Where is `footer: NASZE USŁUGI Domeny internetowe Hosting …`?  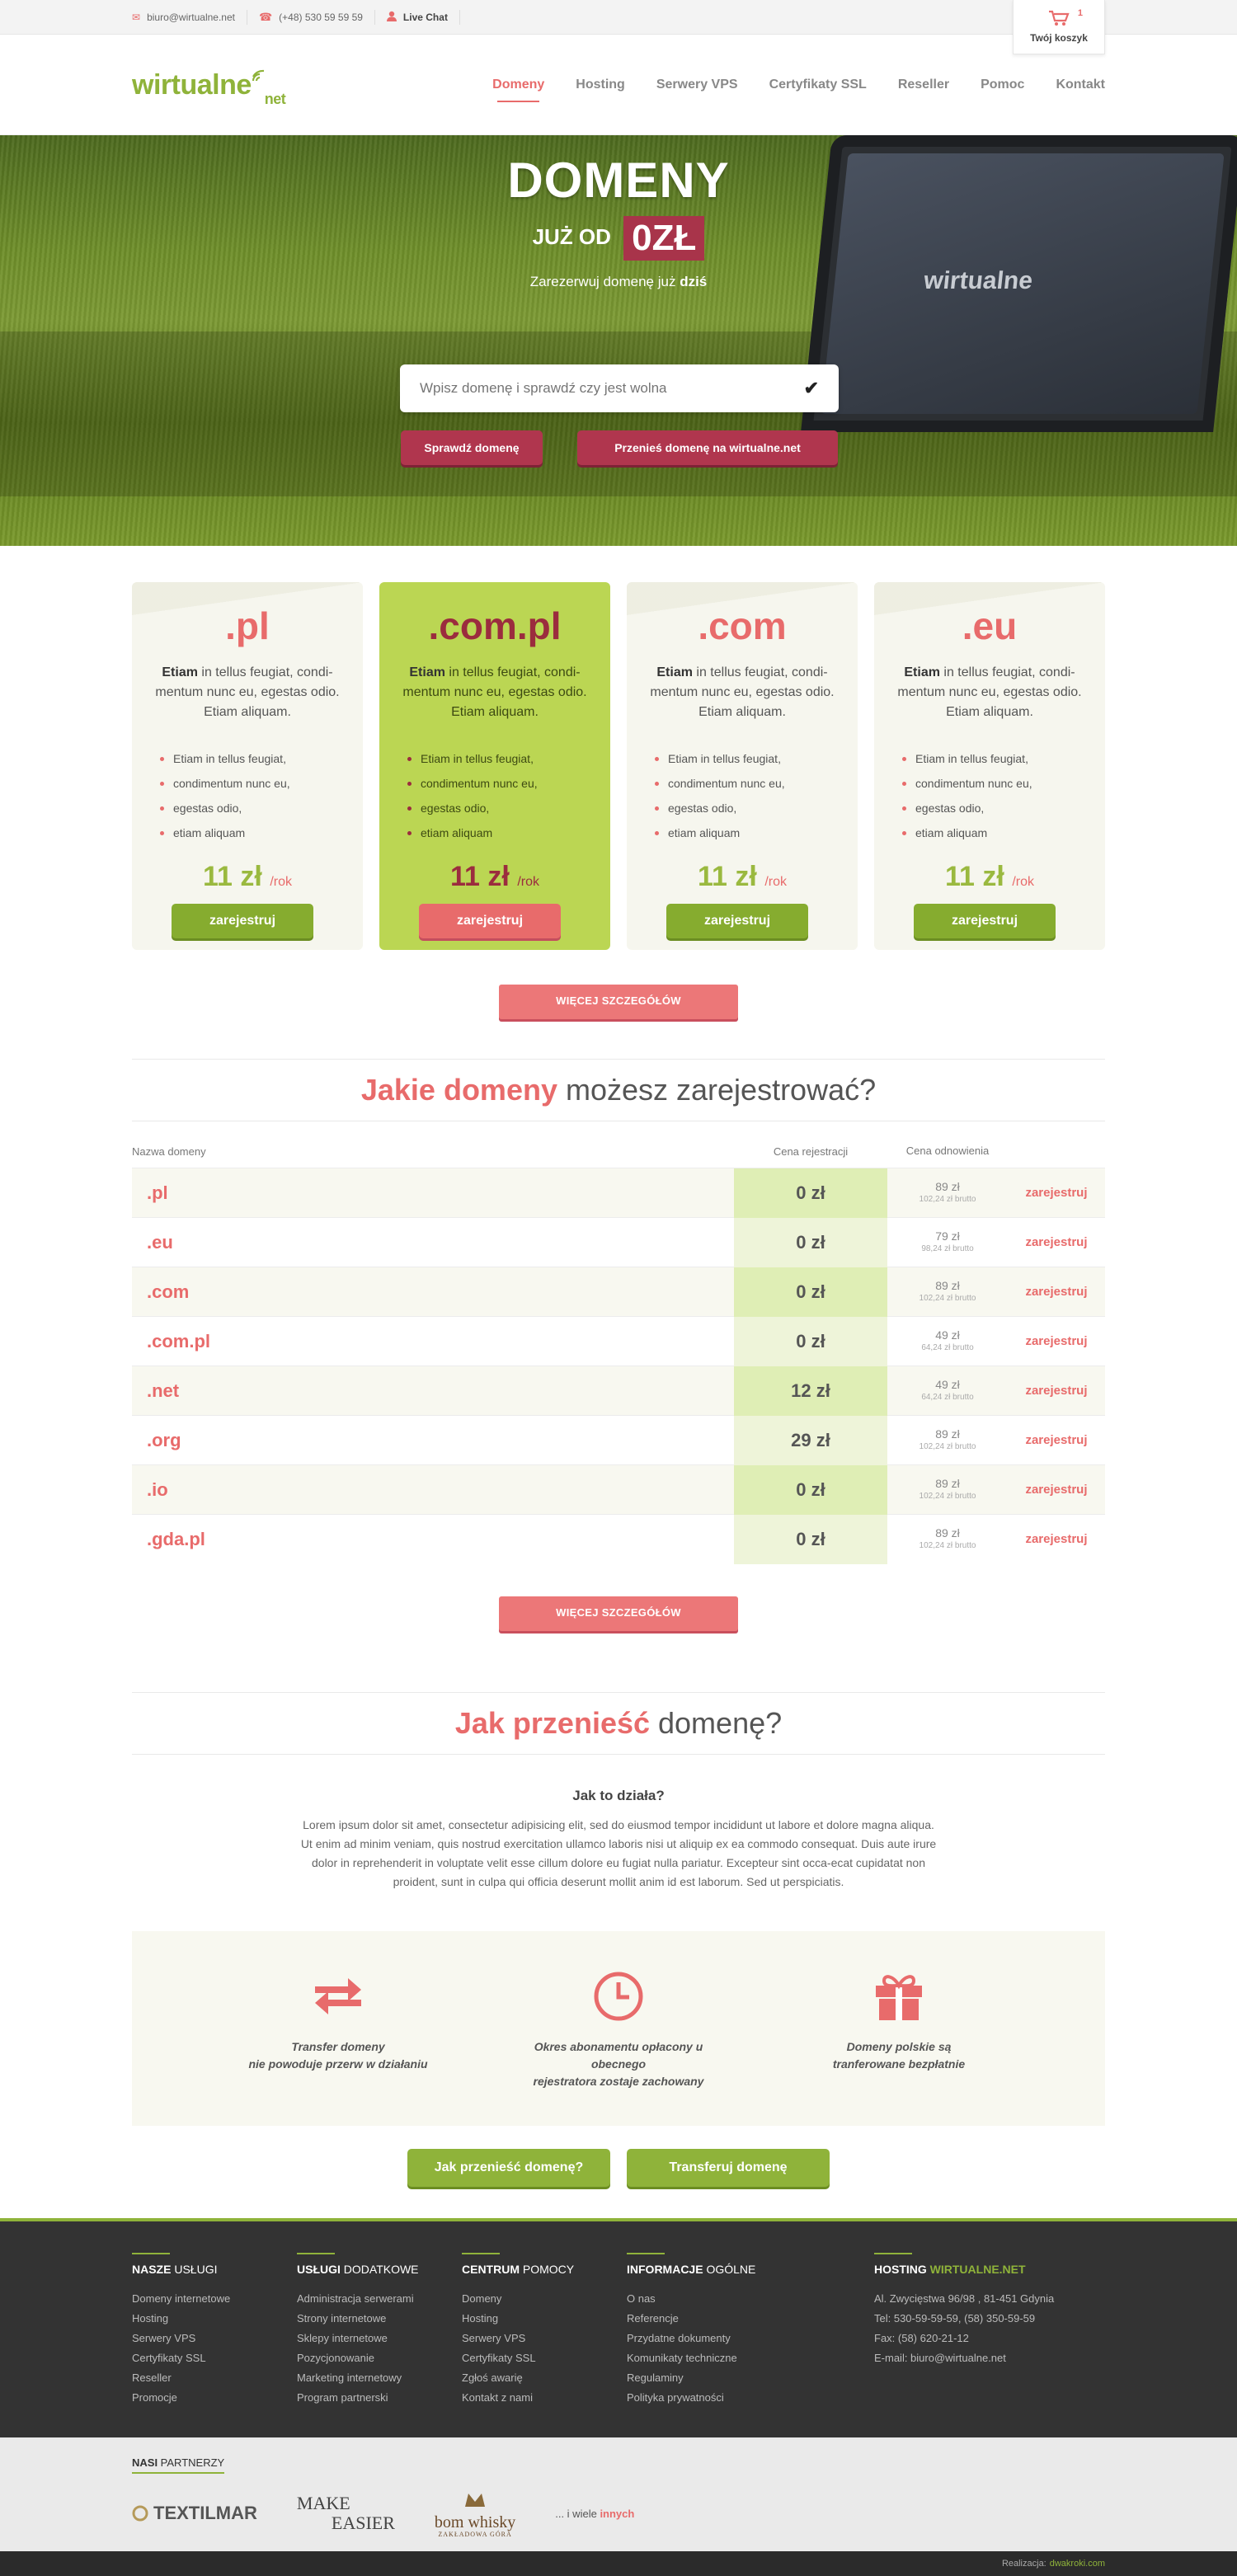
footer: NASZE USŁUGI Domeny internetowe Hosting … is located at coordinates (618, 2327).